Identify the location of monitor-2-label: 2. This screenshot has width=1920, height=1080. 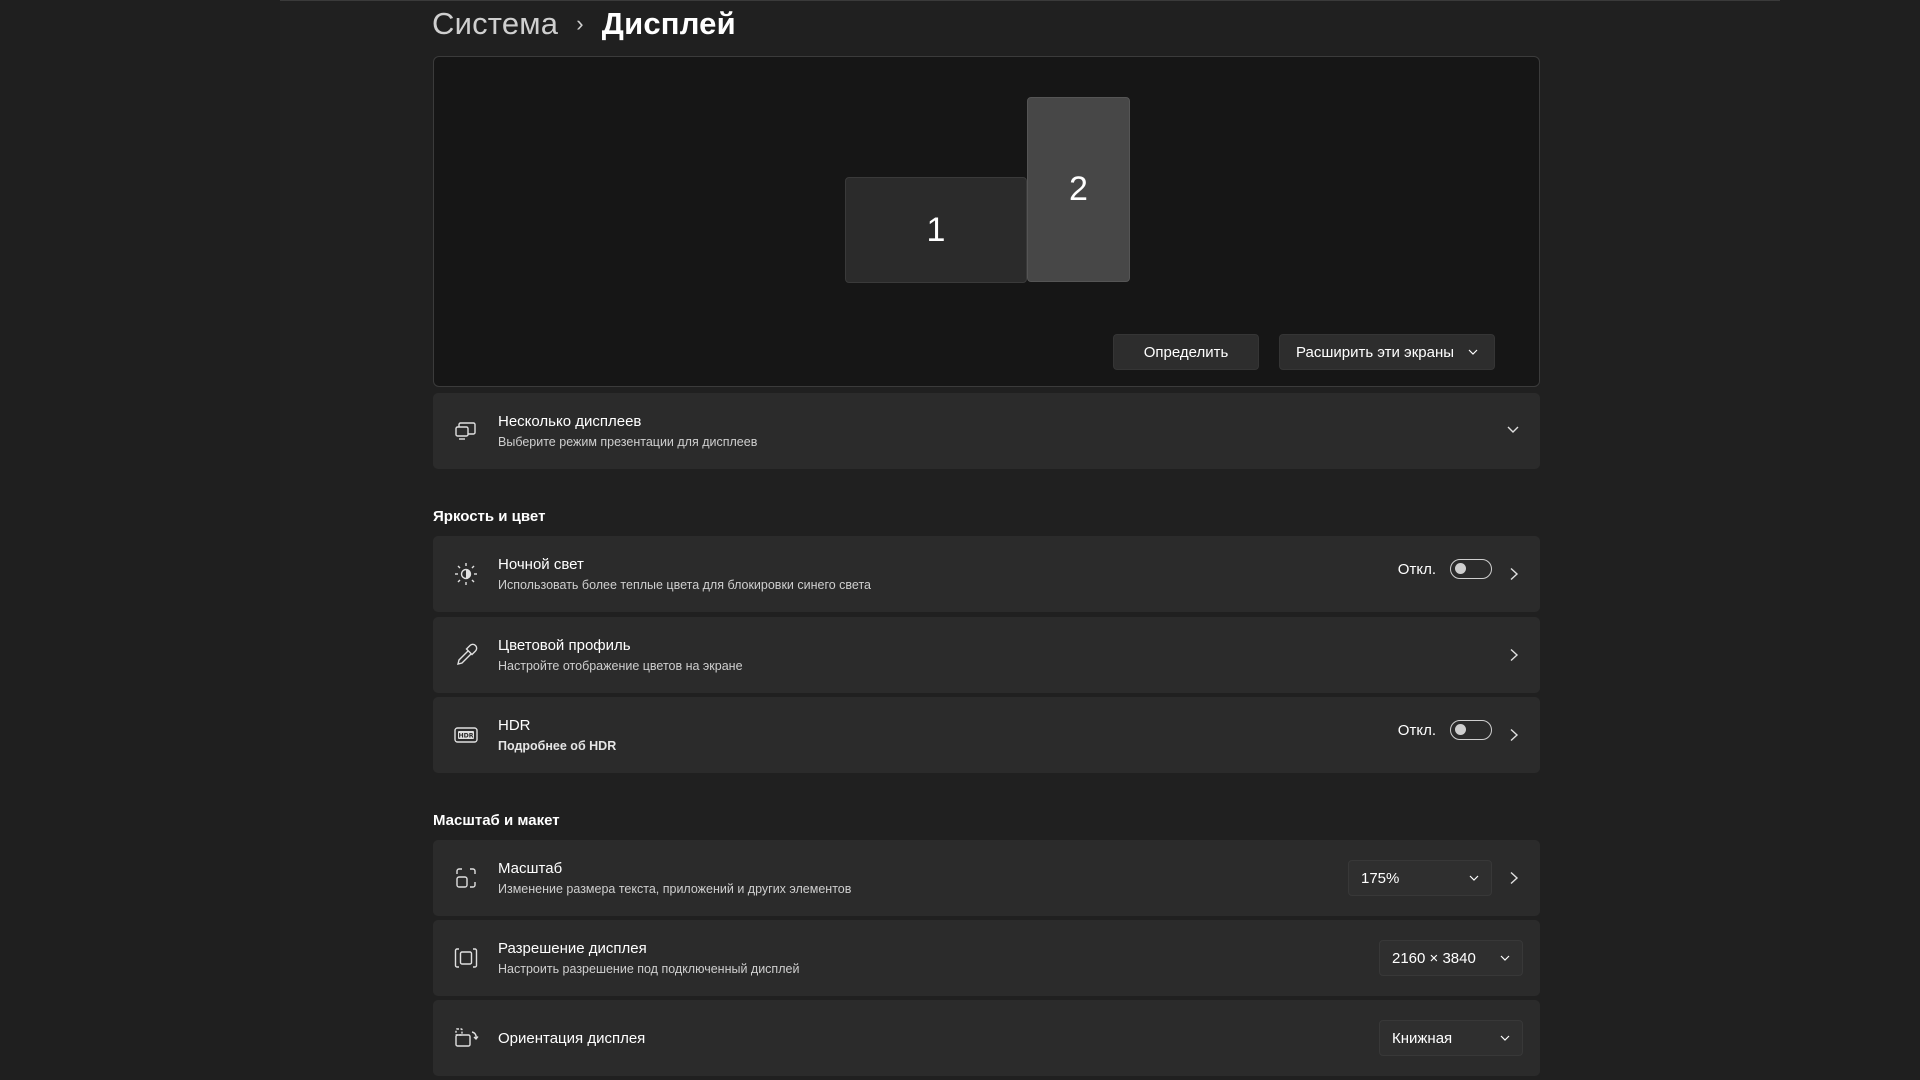
(1078, 189).